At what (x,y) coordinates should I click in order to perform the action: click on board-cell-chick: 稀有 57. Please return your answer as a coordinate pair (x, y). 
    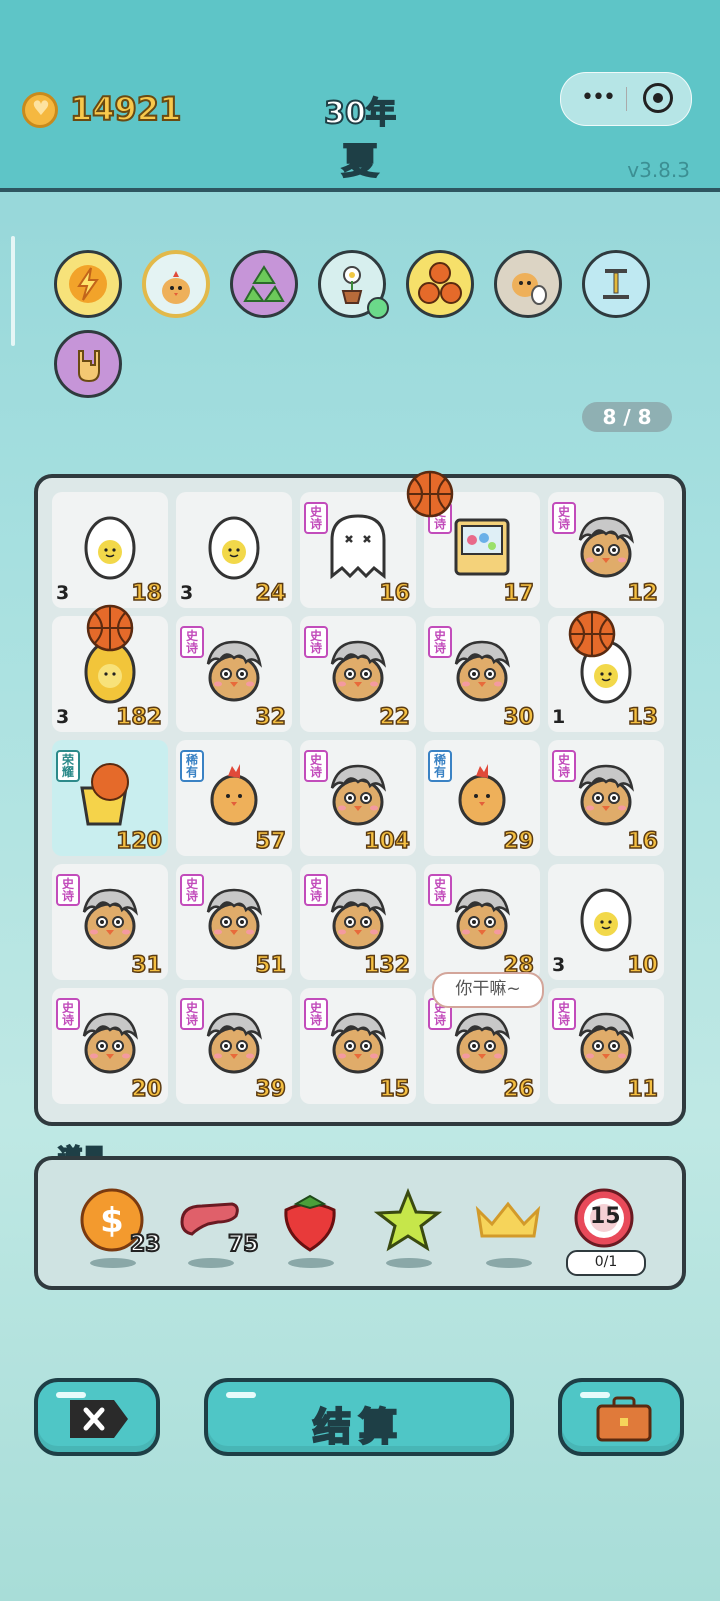
    Looking at the image, I should click on (234, 798).